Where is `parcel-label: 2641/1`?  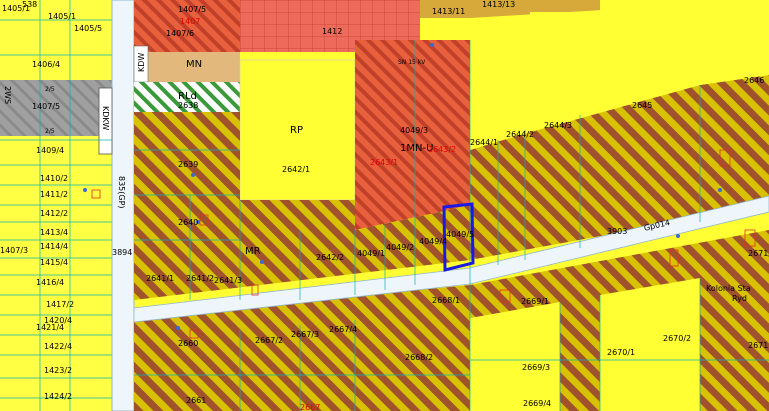 parcel-label: 2641/1 is located at coordinates (160, 278).